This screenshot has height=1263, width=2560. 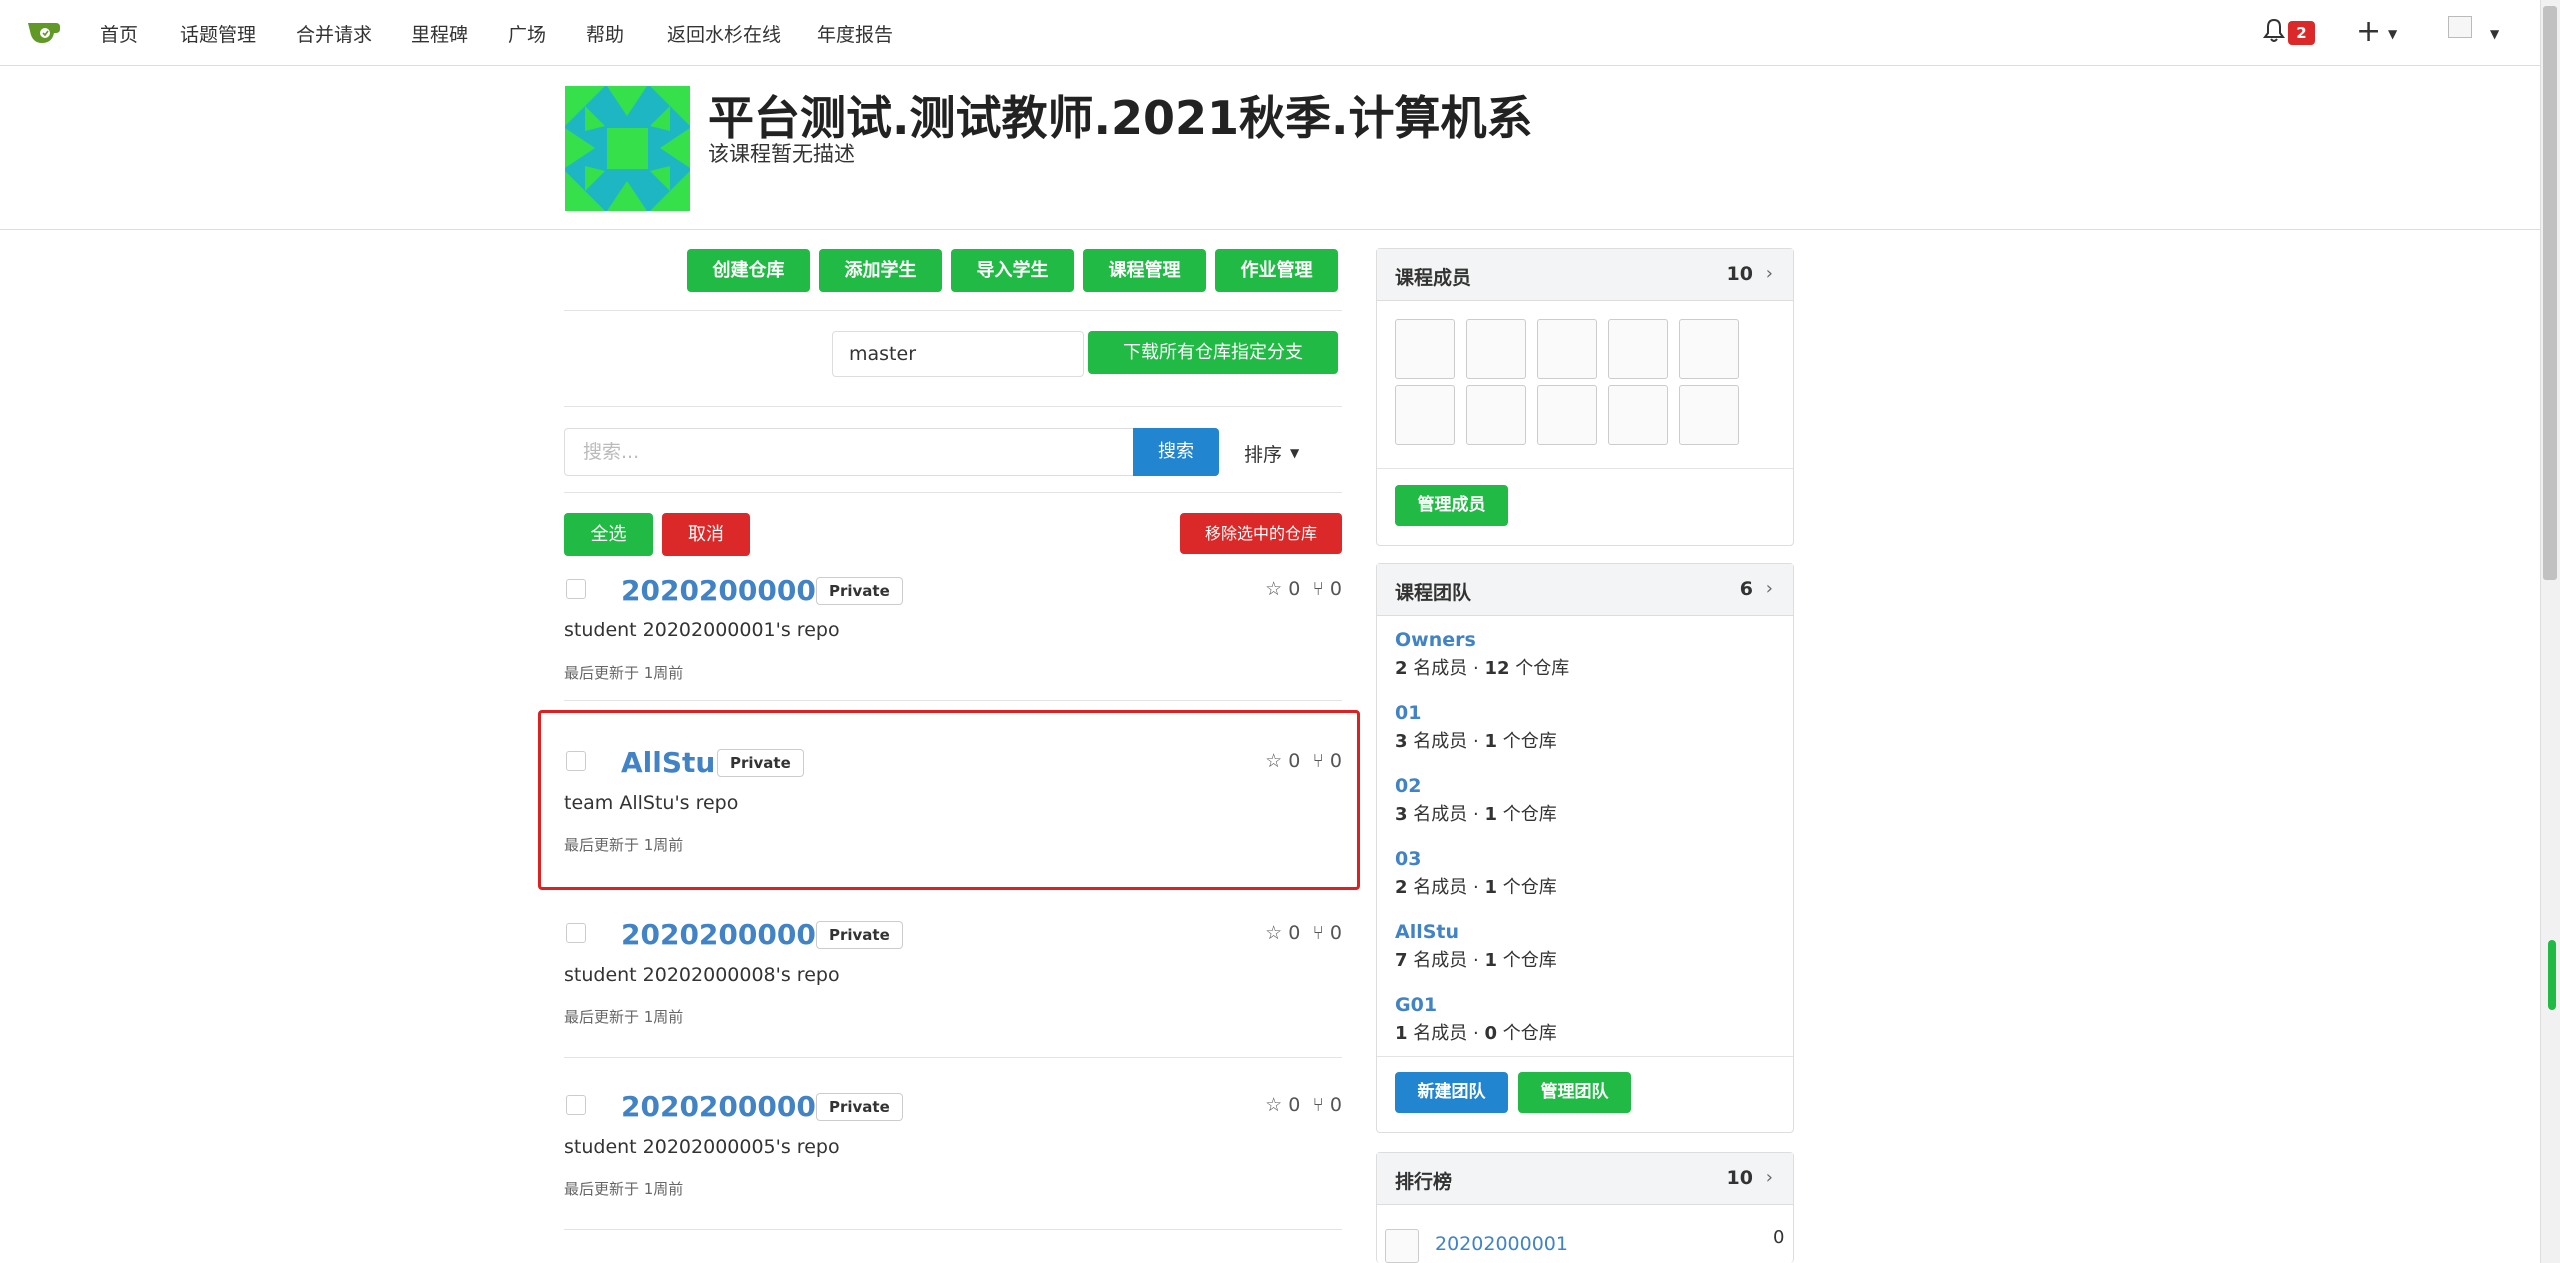 I want to click on repo-name-link: 20202000005, so click(x=728, y=1106).